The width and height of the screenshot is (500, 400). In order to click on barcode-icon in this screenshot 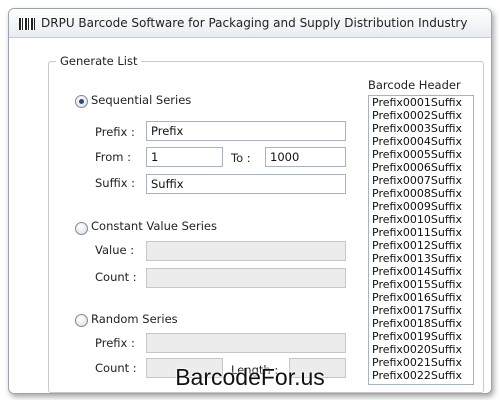, I will do `click(27, 24)`.